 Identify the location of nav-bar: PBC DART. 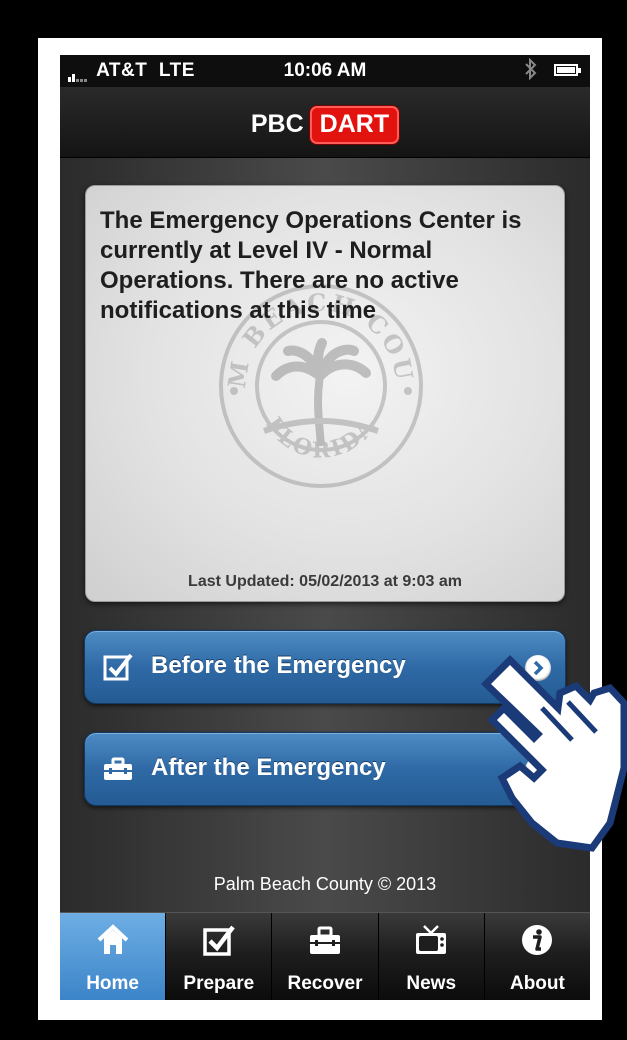
(325, 122).